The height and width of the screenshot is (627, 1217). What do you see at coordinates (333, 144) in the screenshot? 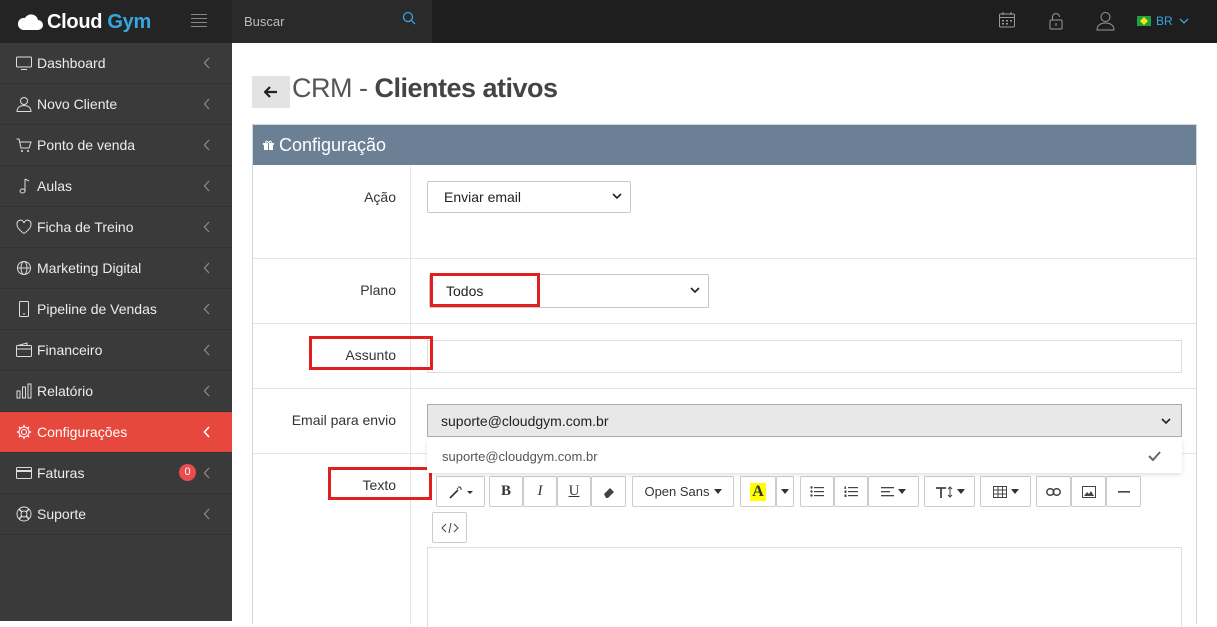
I see `panel-title: Configuração` at bounding box center [333, 144].